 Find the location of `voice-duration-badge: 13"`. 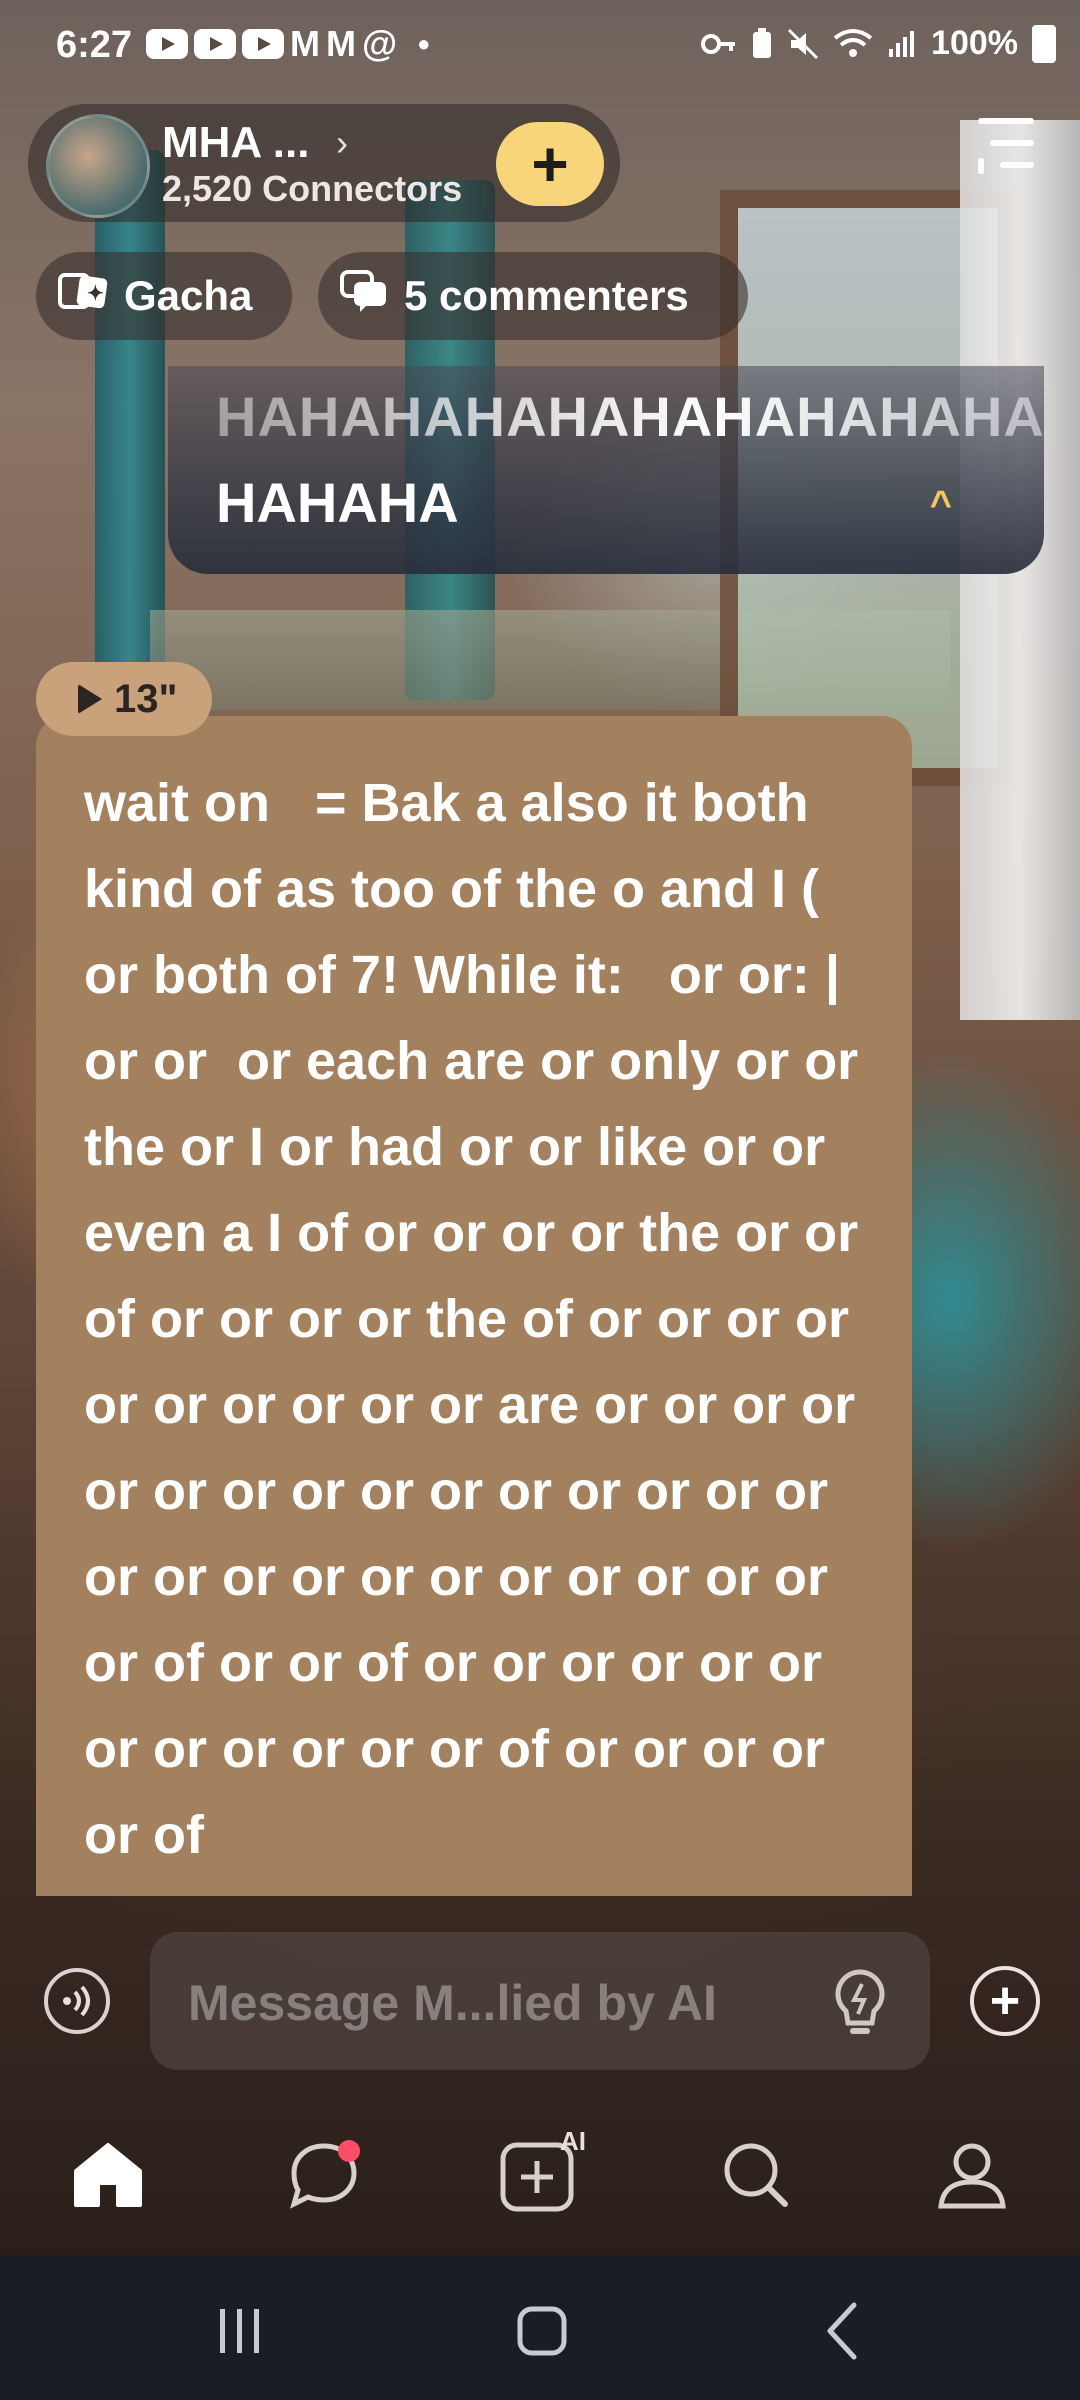

voice-duration-badge: 13" is located at coordinates (124, 699).